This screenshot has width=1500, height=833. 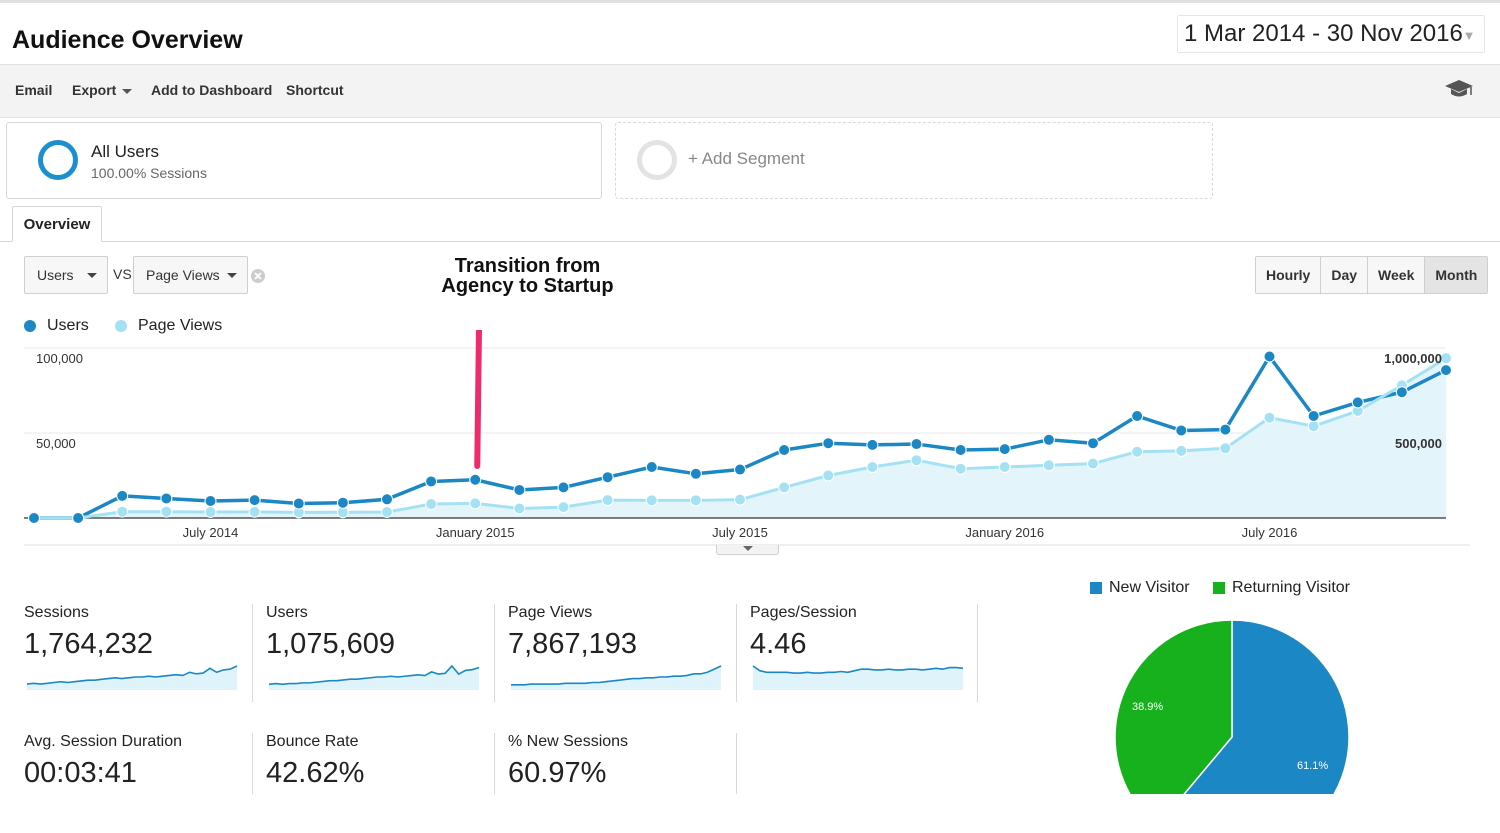 What do you see at coordinates (1270, 532) in the screenshot?
I see `x-tick-label: July 2016` at bounding box center [1270, 532].